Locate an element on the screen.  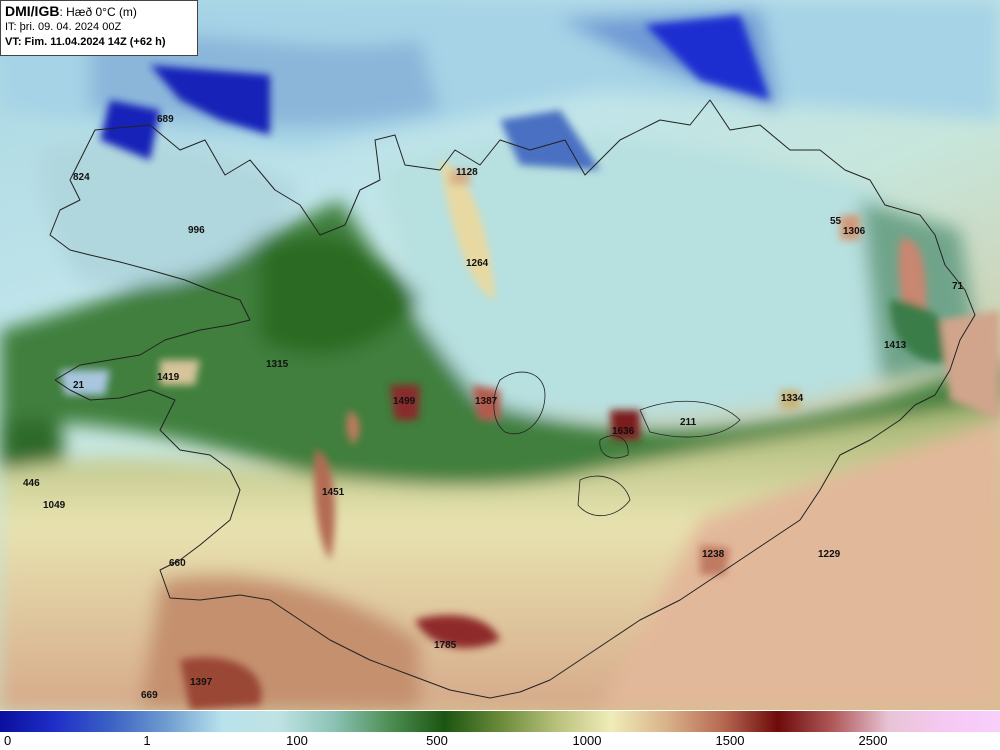
legend-tick-label: 100 is located at coordinates (297, 740).